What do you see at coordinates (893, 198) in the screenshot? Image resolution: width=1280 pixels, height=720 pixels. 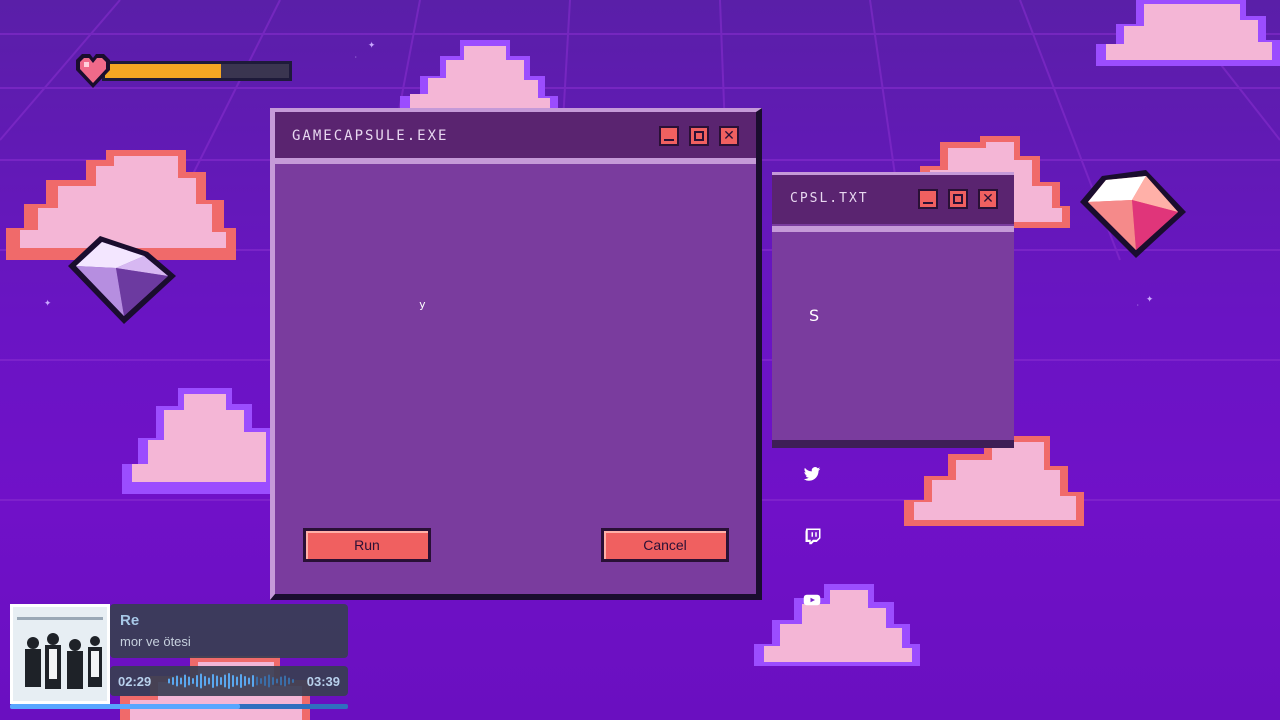 I see `window-titlebar: CPSL.TXT ✕` at bounding box center [893, 198].